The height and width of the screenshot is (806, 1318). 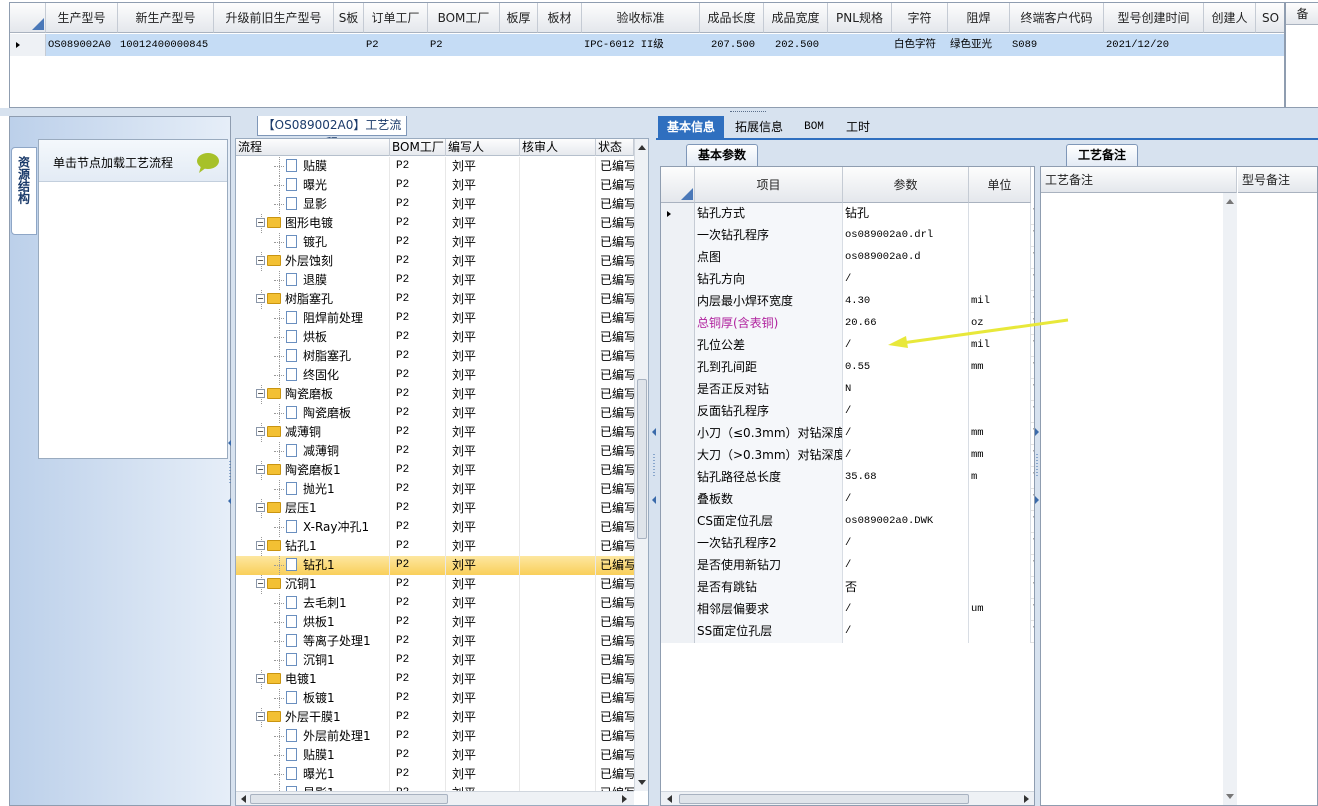 I want to click on param-value-cell: 35.68, so click(x=906, y=478).